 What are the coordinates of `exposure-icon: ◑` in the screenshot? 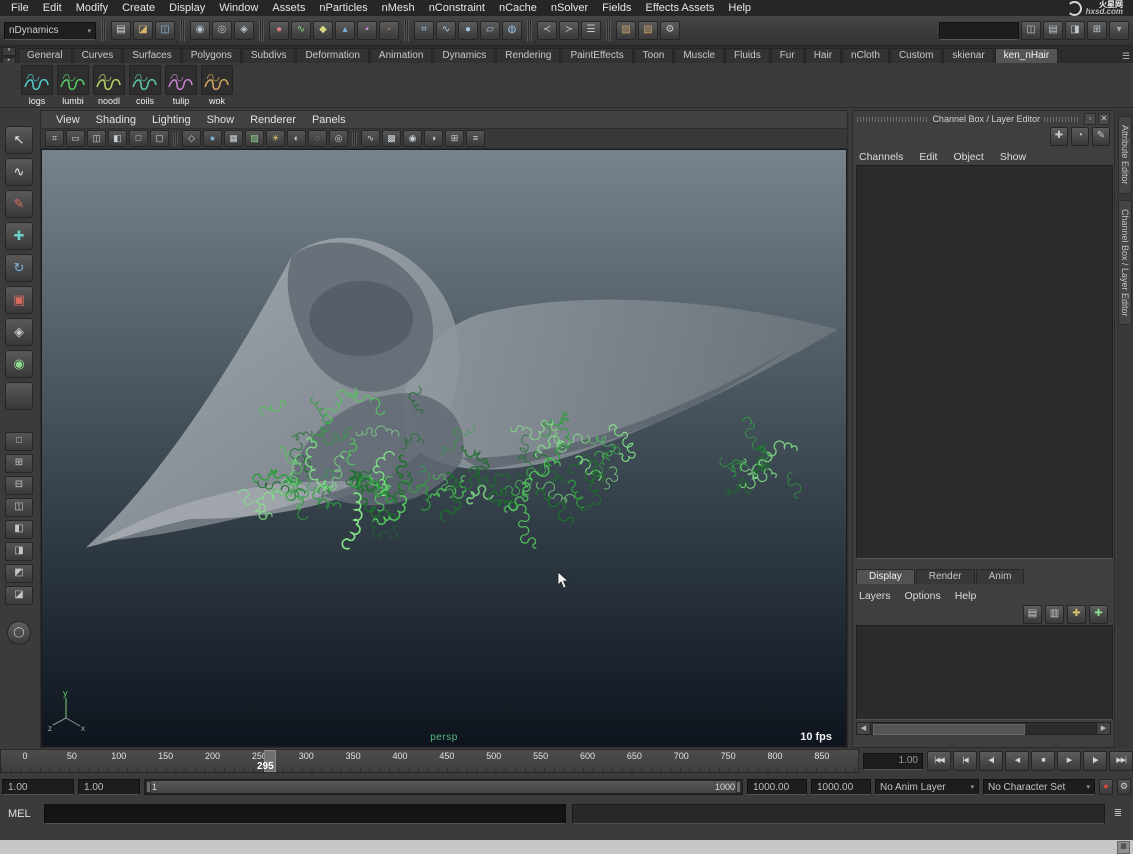 It's located at (433, 138).